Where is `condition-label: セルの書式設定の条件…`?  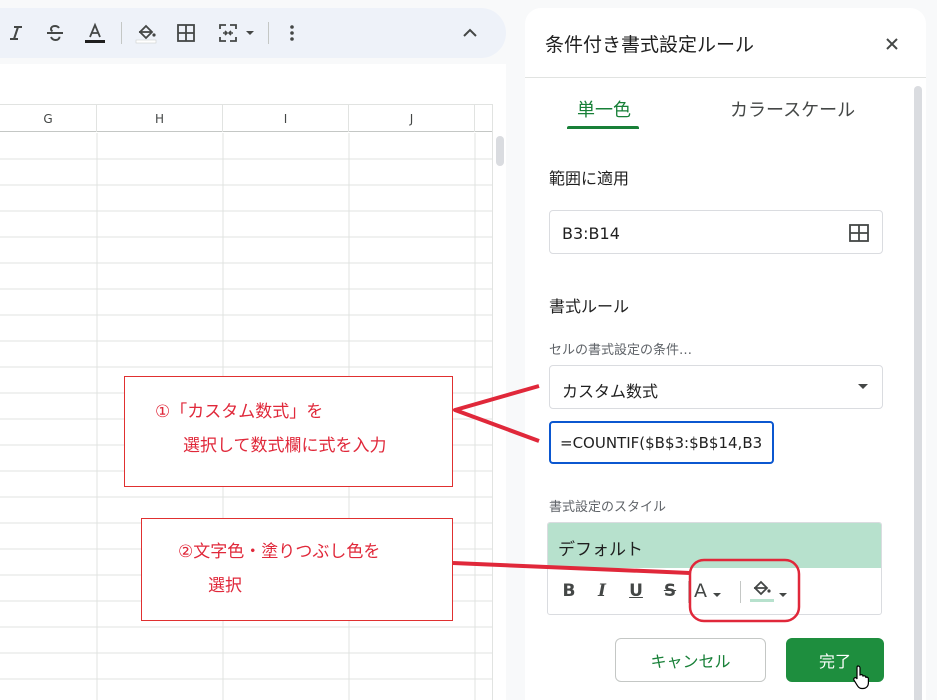
condition-label: セルの書式設定の条件… is located at coordinates (621, 350).